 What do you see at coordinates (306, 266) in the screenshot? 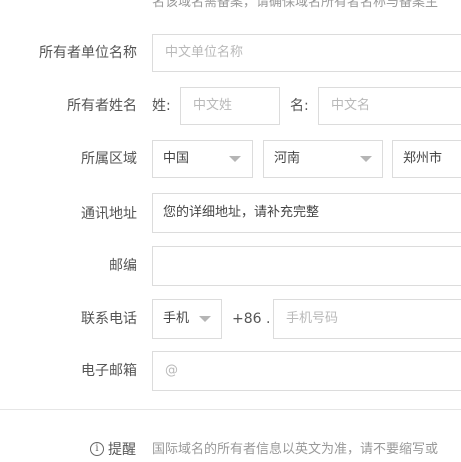
I see `postcode-input` at bounding box center [306, 266].